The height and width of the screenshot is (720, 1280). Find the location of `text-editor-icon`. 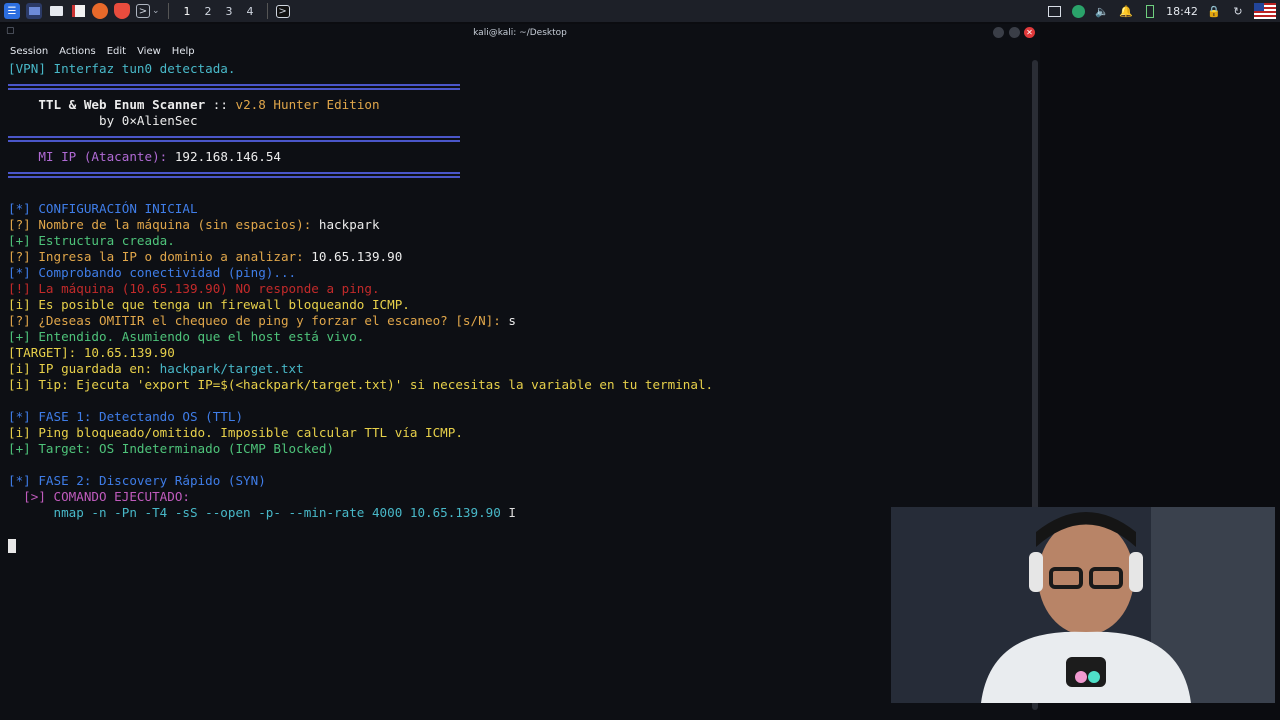

text-editor-icon is located at coordinates (78, 11).